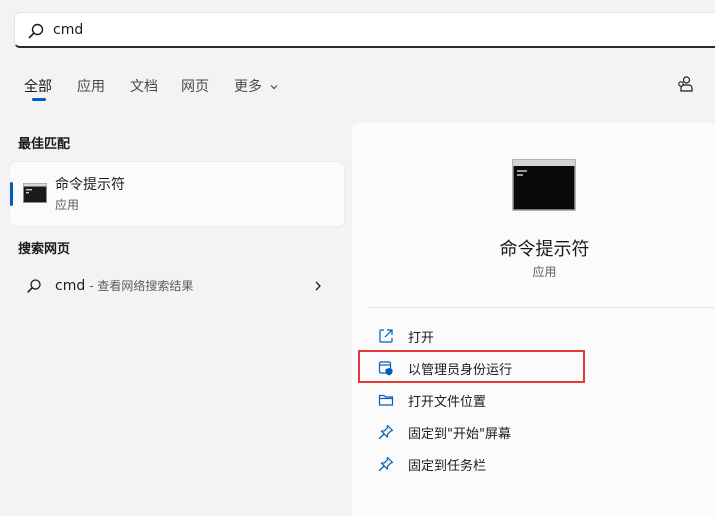 The width and height of the screenshot is (715, 516). I want to click on search-box, so click(364, 30).